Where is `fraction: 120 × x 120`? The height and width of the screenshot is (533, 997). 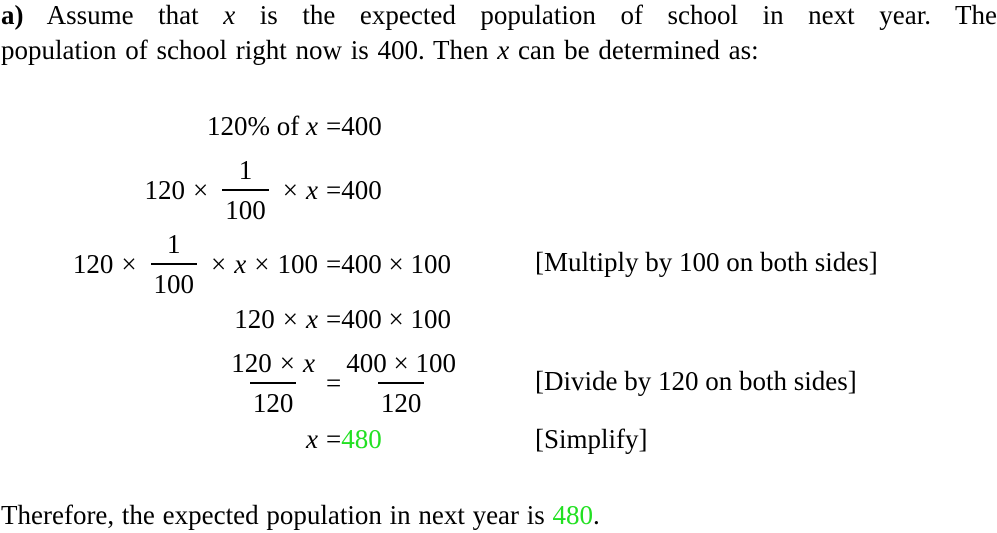
fraction: 120 × x 120 is located at coordinates (273, 383).